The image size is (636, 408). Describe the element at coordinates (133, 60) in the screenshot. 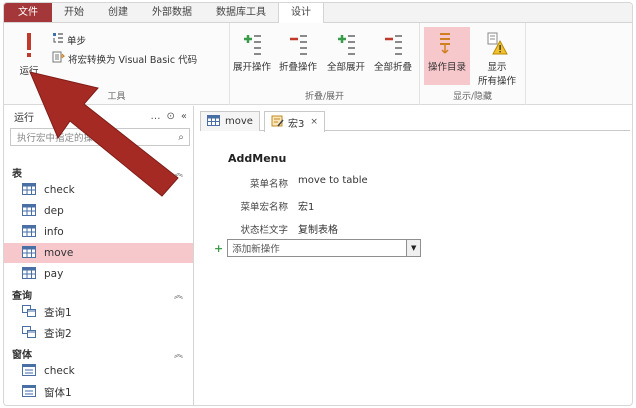

I see `convert-to-vb-label: 将宏转换为 Visual Basic 代码` at that location.